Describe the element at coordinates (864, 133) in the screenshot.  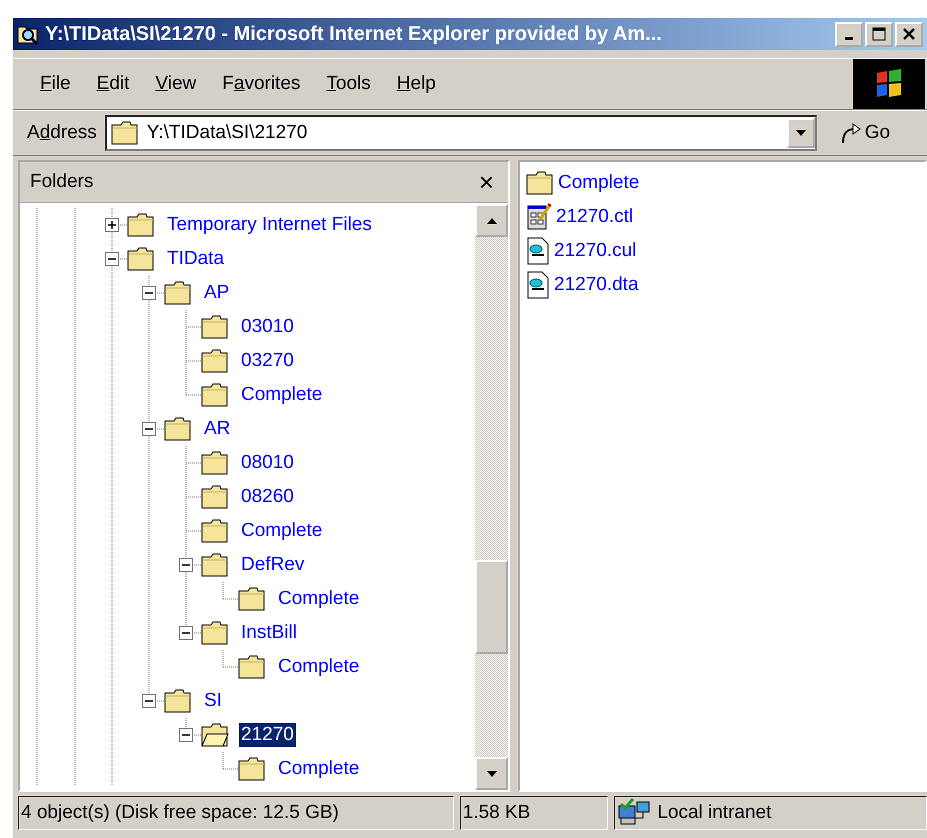
I see `go-button: Go` at that location.